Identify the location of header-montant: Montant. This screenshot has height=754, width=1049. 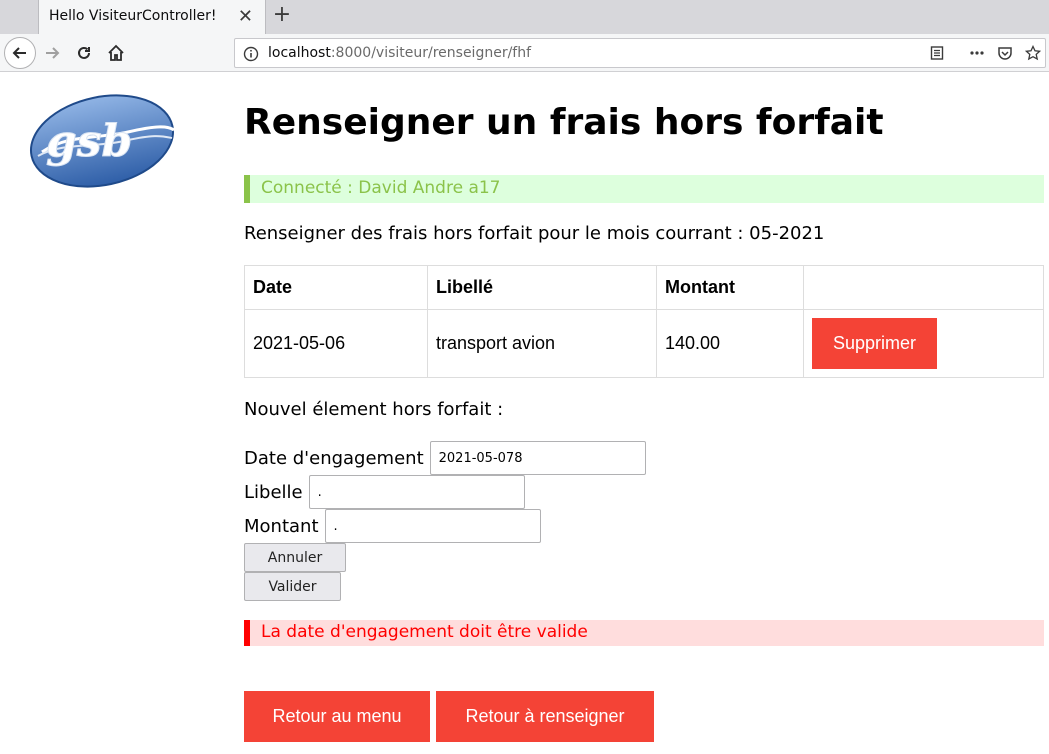
(730, 287).